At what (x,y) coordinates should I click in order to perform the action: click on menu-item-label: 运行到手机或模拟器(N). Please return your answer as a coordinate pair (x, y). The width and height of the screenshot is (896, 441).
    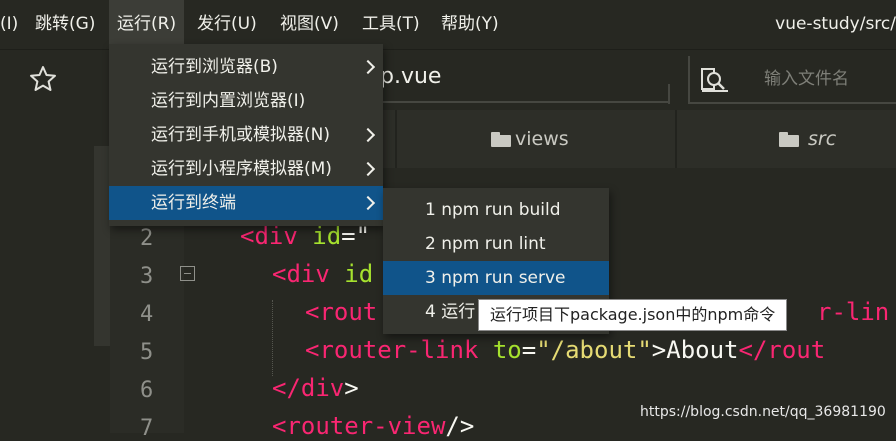
    Looking at the image, I should click on (240, 135).